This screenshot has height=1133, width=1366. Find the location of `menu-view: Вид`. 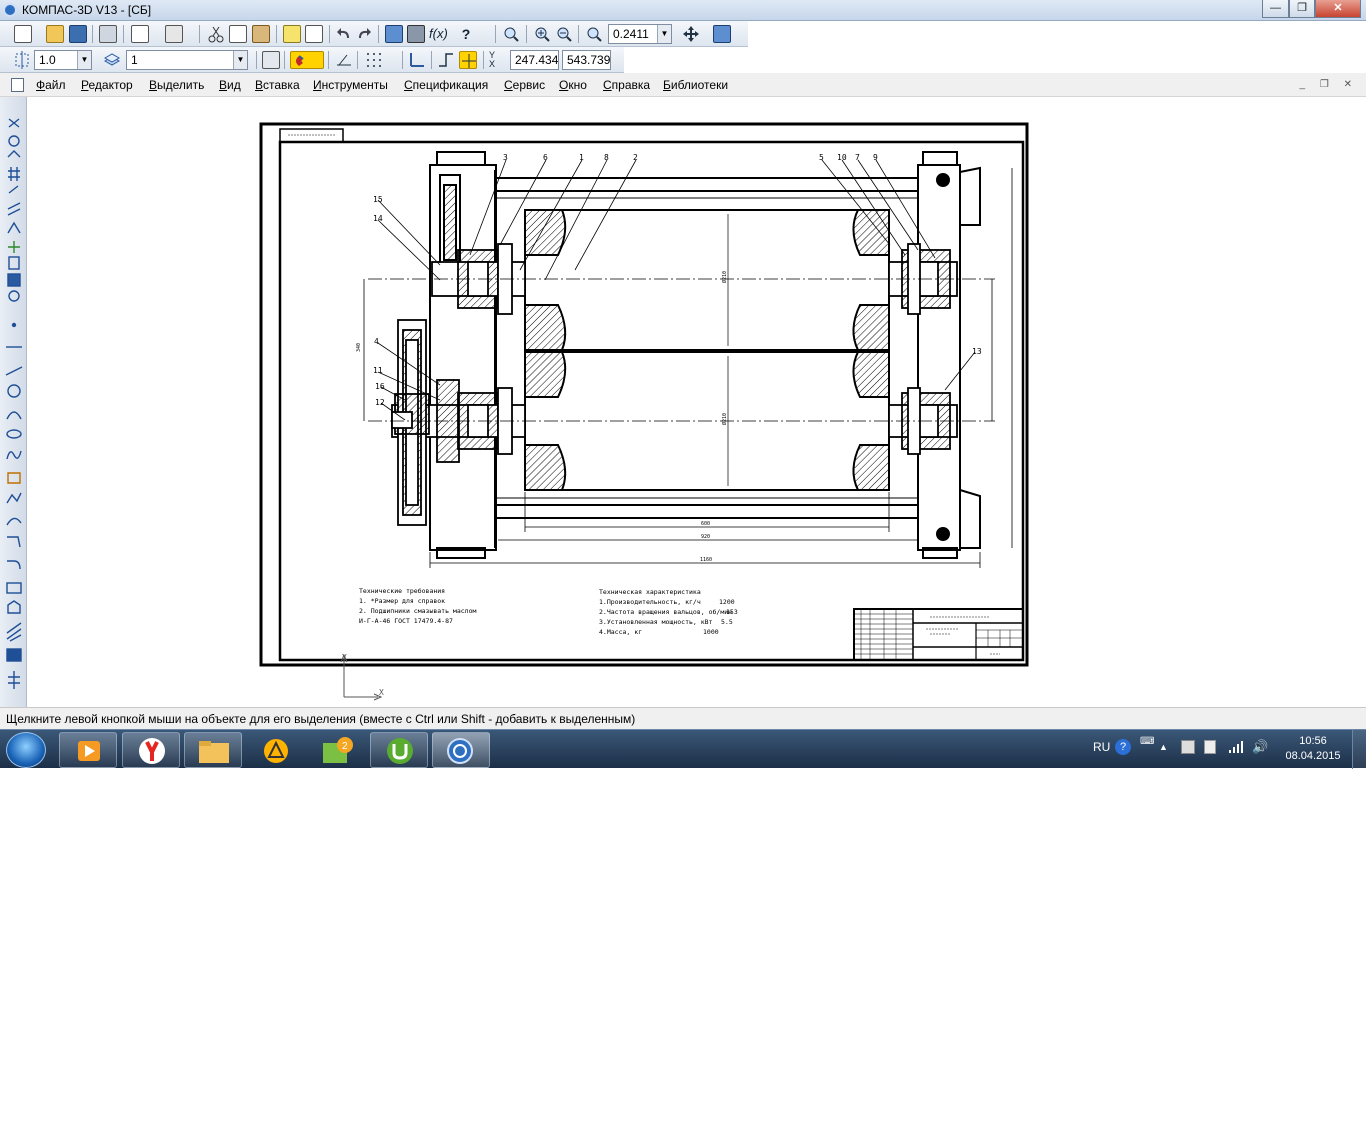

menu-view: Вид is located at coordinates (230, 85).